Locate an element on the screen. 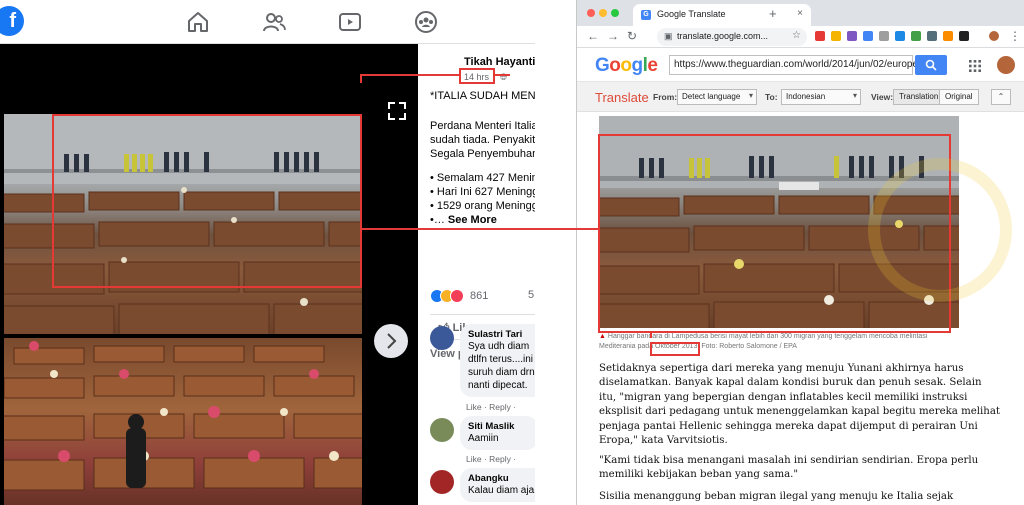 The height and width of the screenshot is (505, 1024). coffins-hangar-photo is located at coordinates (779, 222).